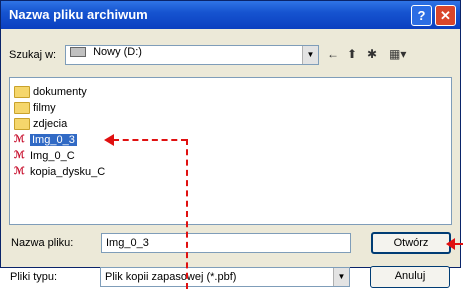 The image size is (463, 290). I want to click on item-label: filmy, so click(44, 108).